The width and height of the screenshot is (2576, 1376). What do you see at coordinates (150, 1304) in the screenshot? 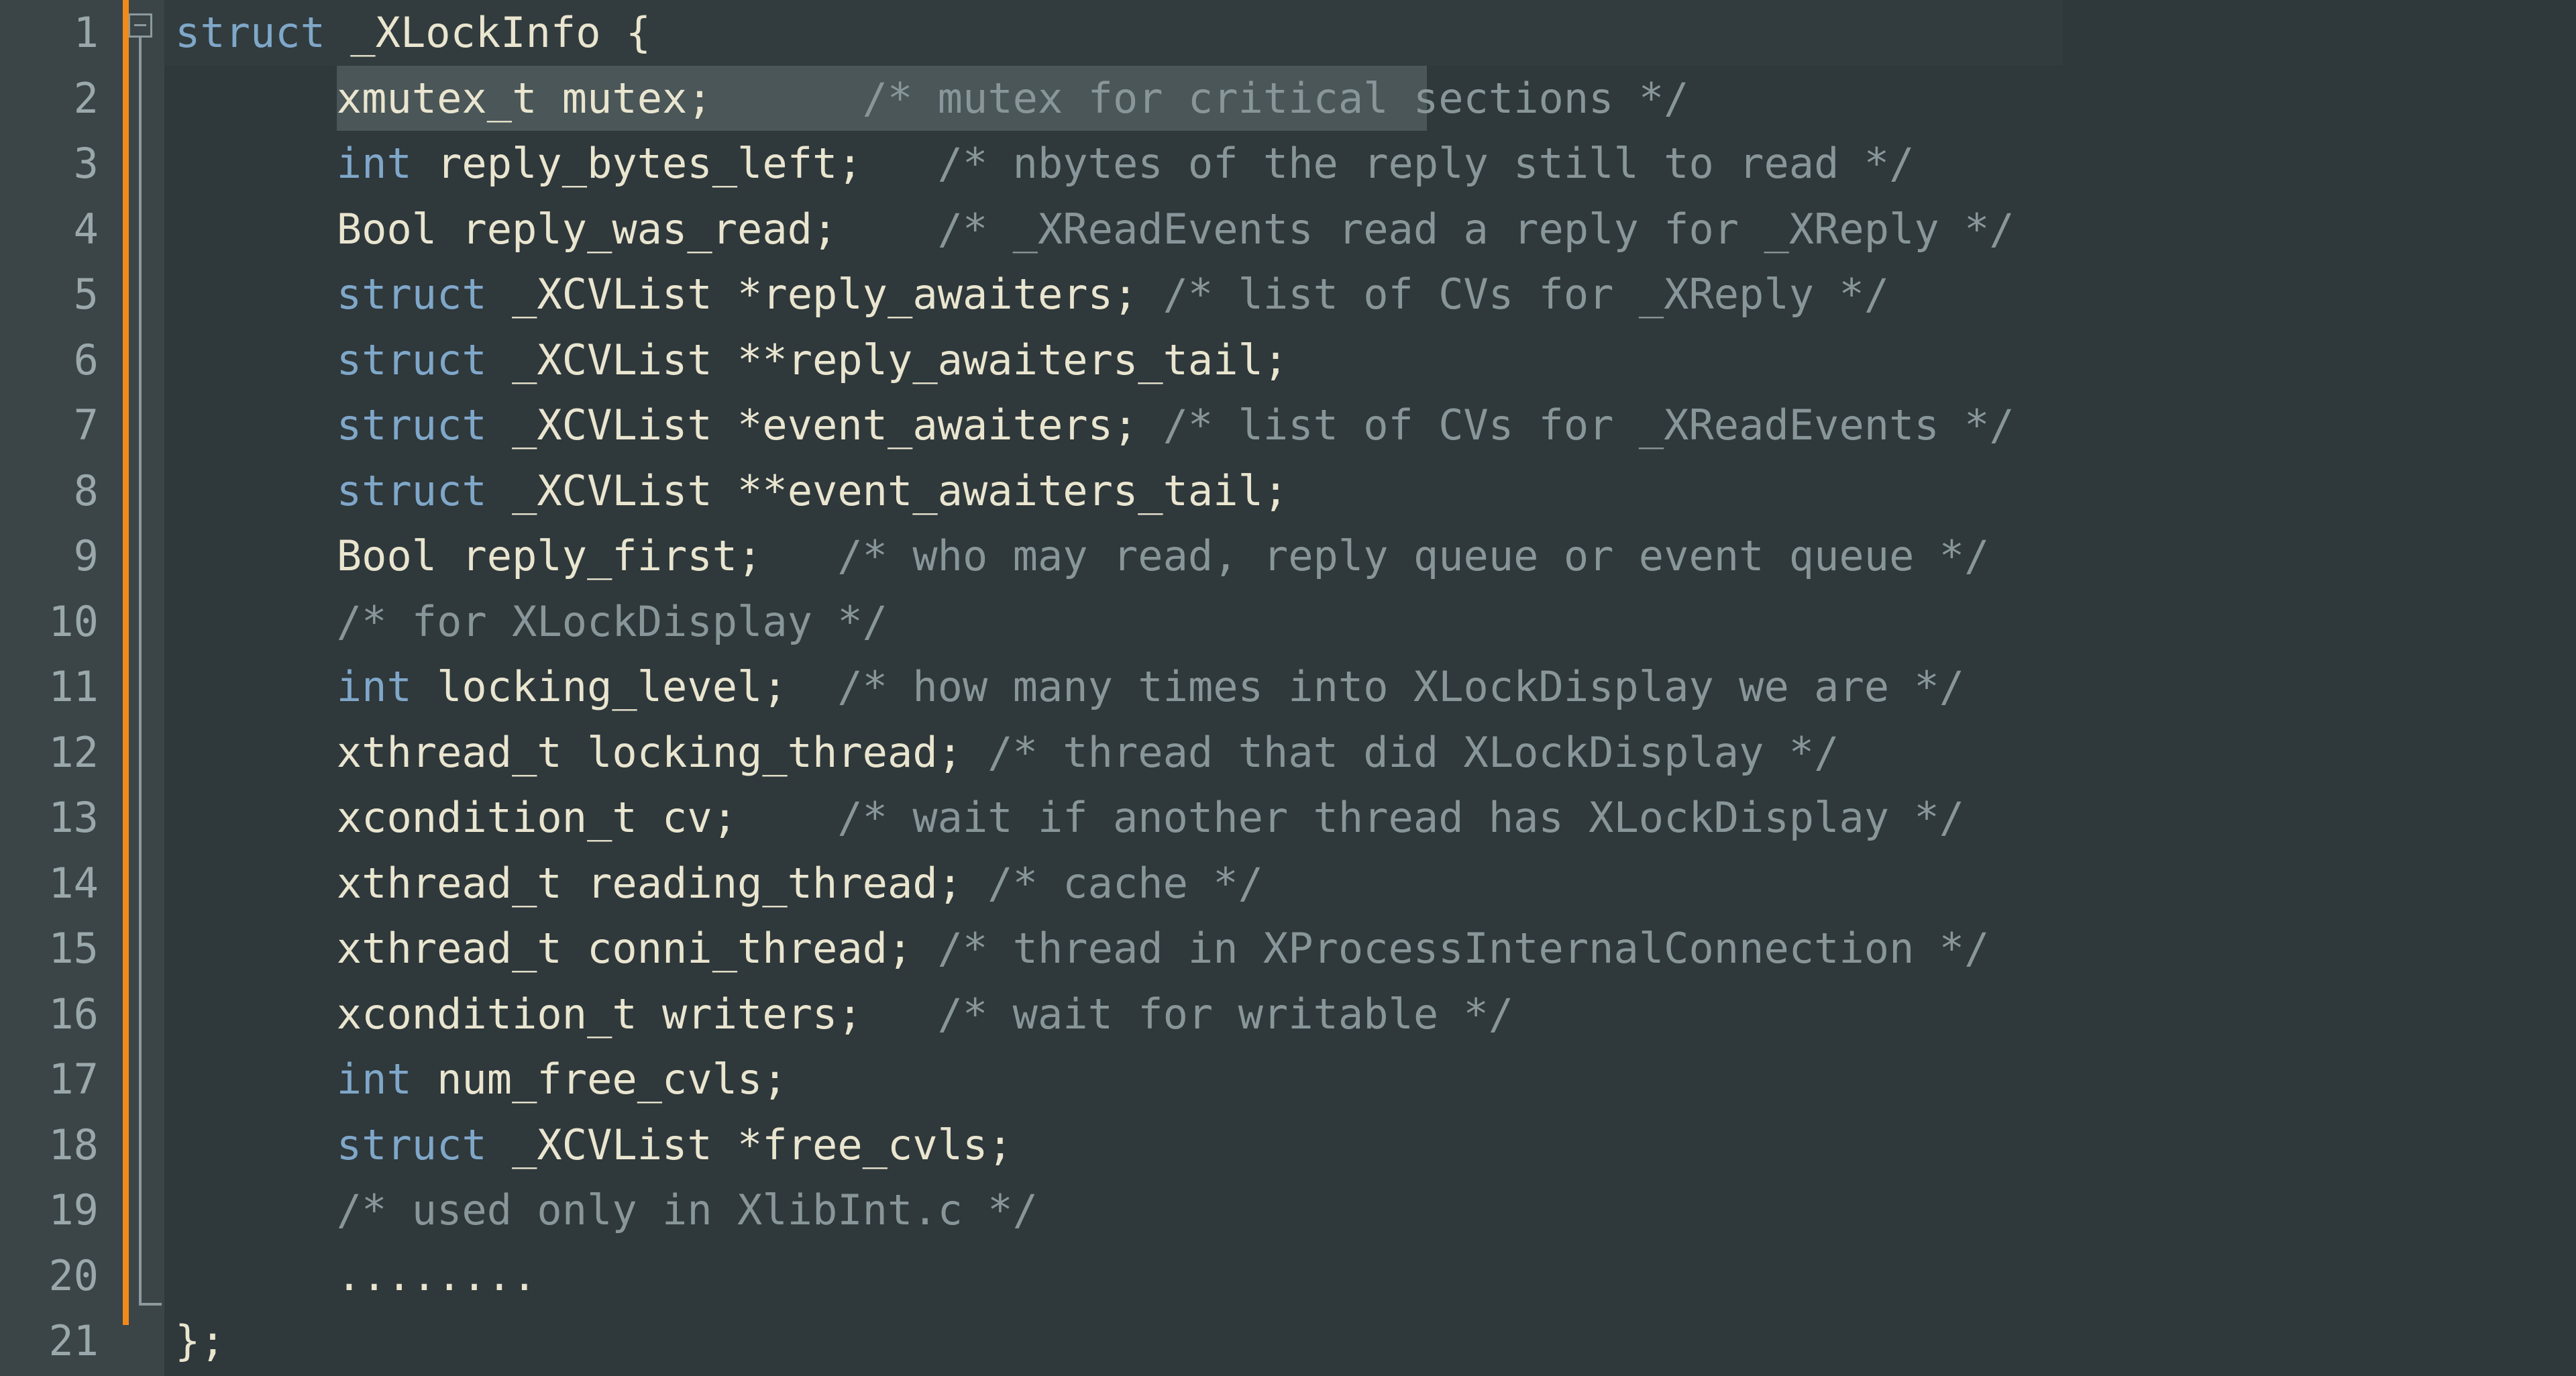
I see `fold-guide-end` at bounding box center [150, 1304].